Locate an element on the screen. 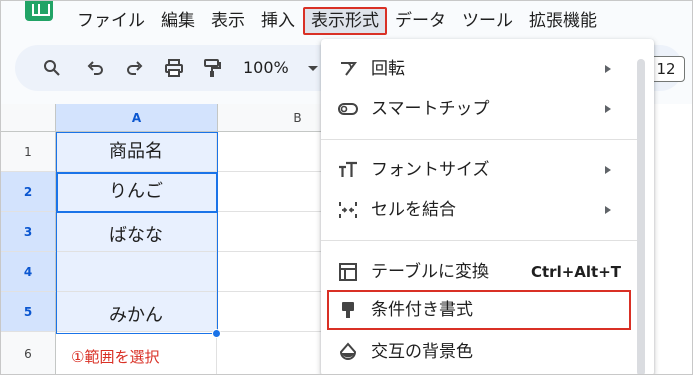 The width and height of the screenshot is (693, 375). row-header-5: 5 is located at coordinates (28, 312).